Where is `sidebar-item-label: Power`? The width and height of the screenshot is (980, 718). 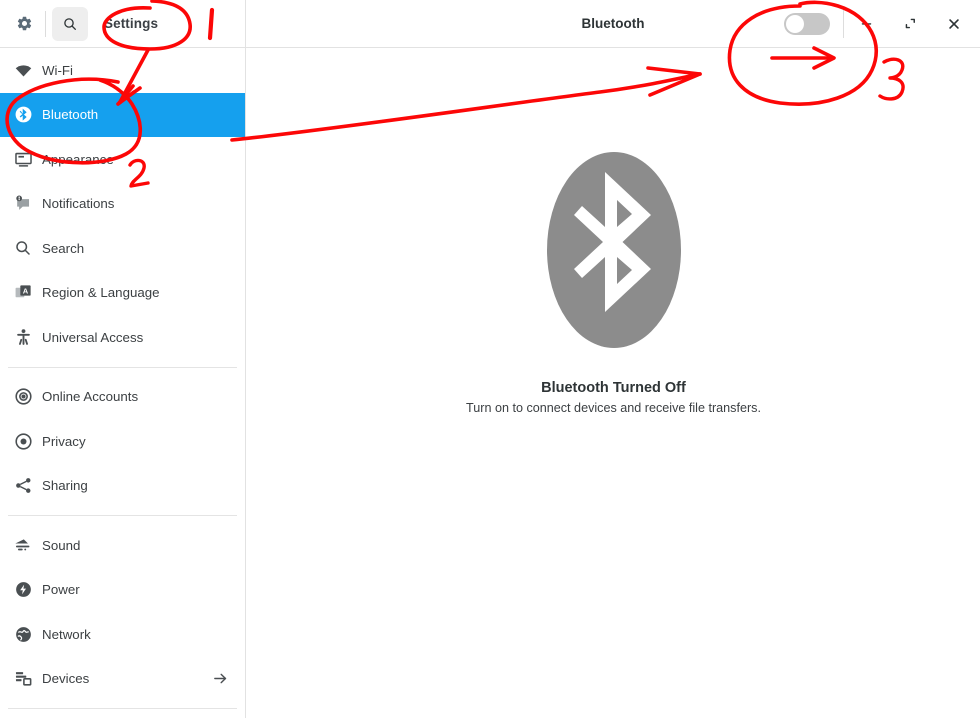 sidebar-item-label: Power is located at coordinates (61, 590).